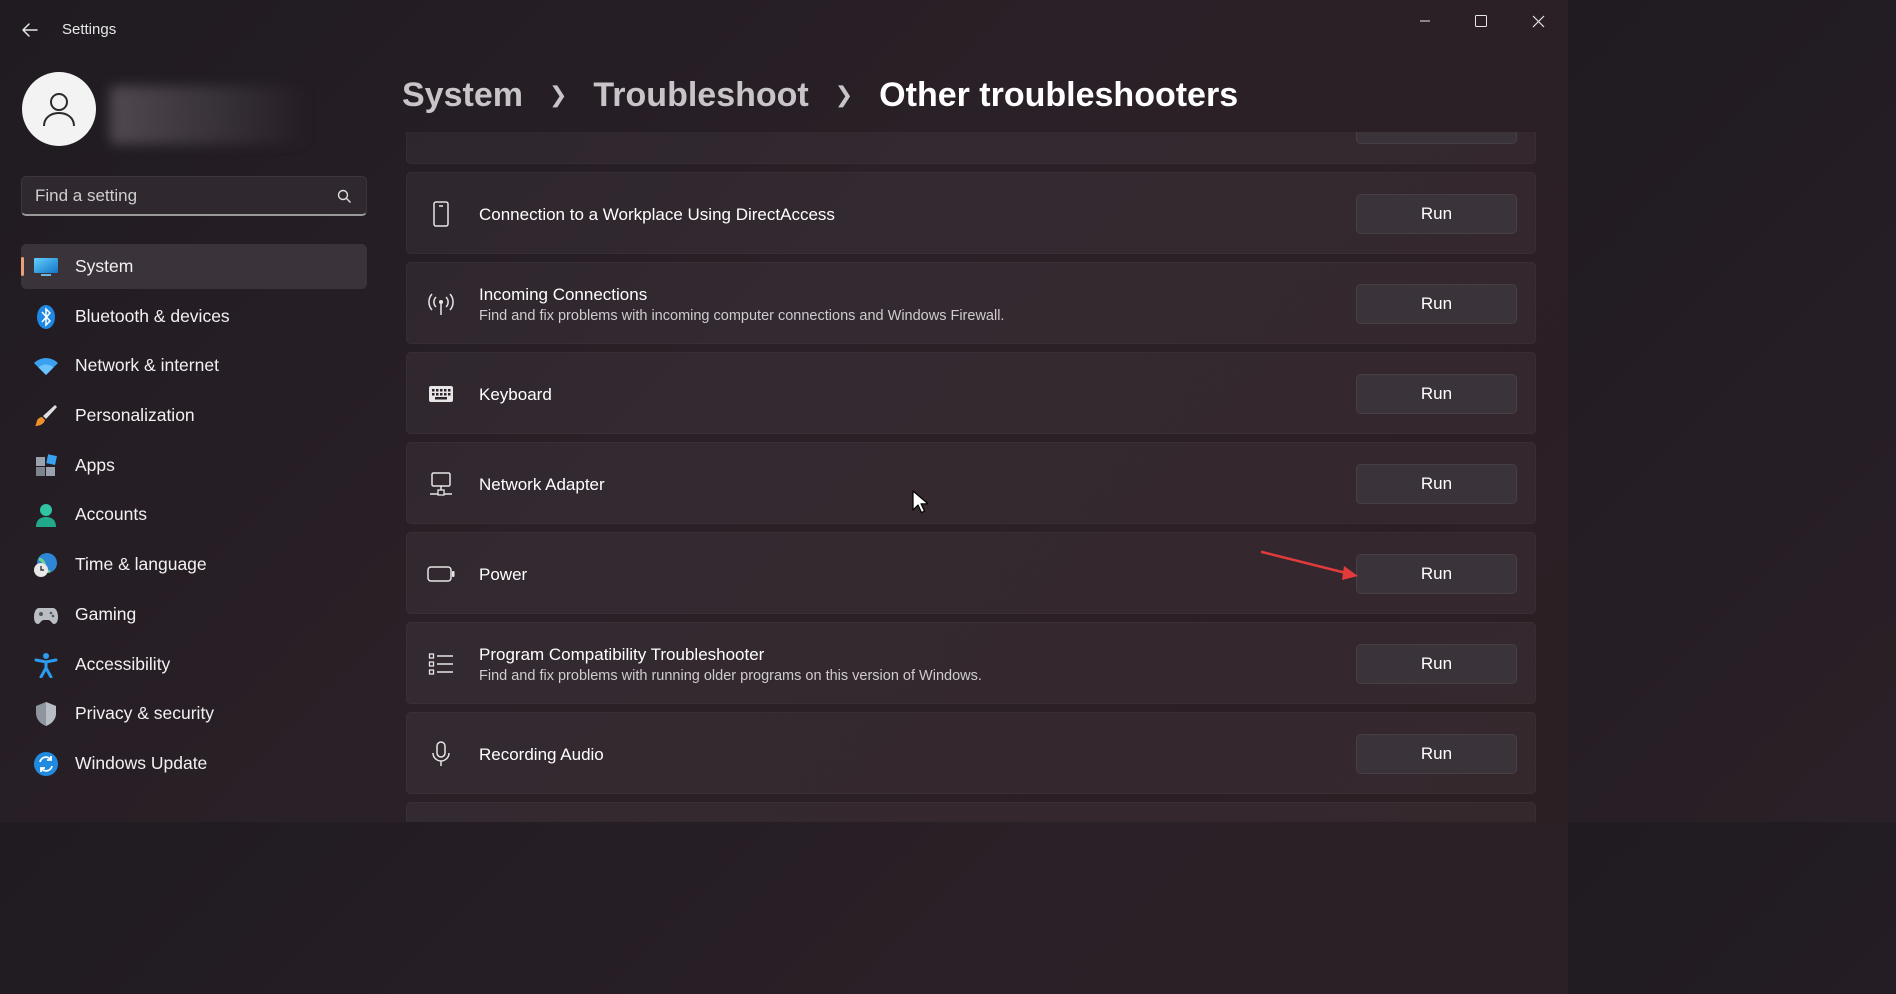 This screenshot has width=1896, height=994. I want to click on list-item: Recording Audio Run, so click(971, 753).